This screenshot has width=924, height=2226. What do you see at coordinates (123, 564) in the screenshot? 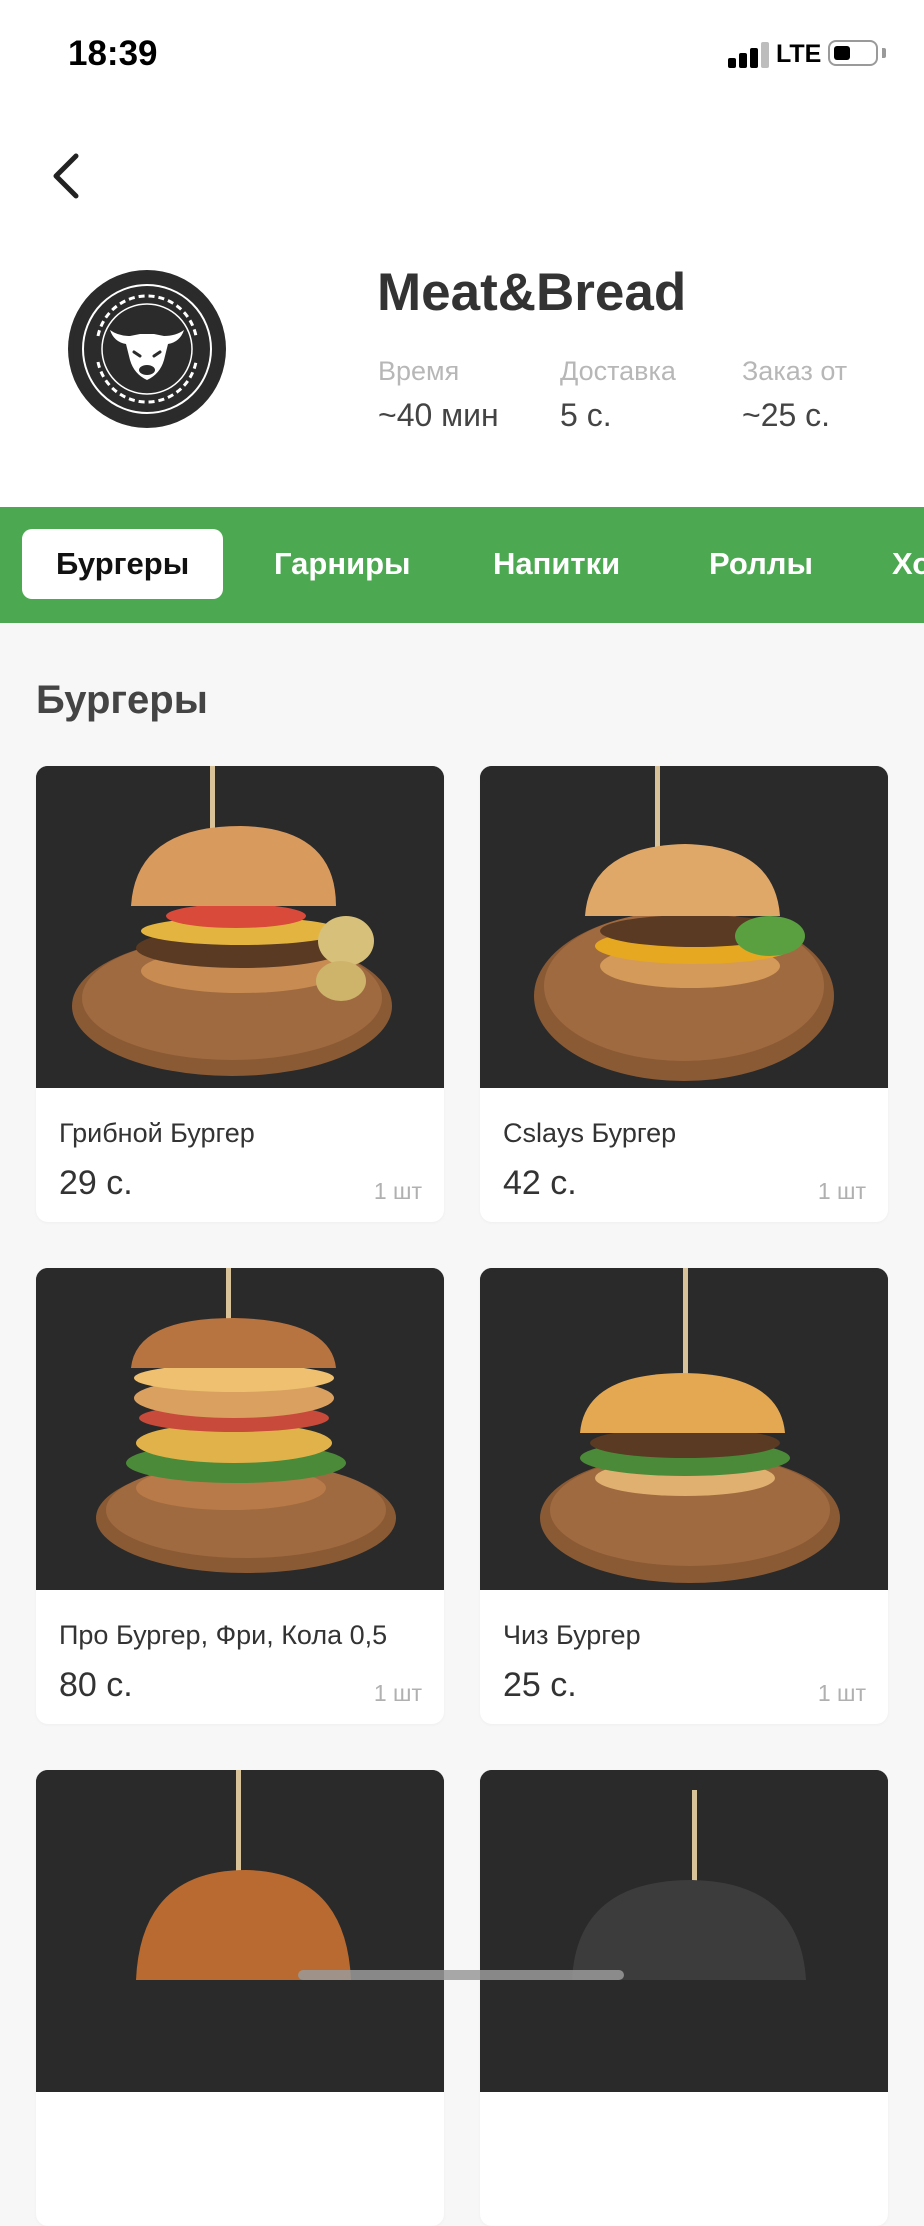
I see `tab-burgers: Бургеры` at bounding box center [123, 564].